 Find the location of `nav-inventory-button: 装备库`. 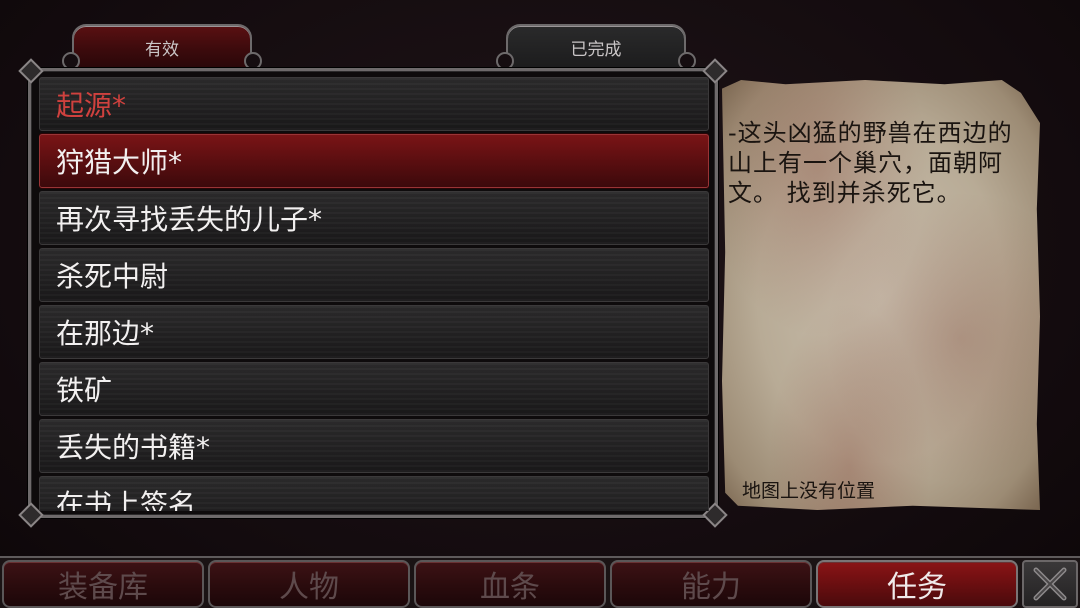

nav-inventory-button: 装备库 is located at coordinates (103, 584).